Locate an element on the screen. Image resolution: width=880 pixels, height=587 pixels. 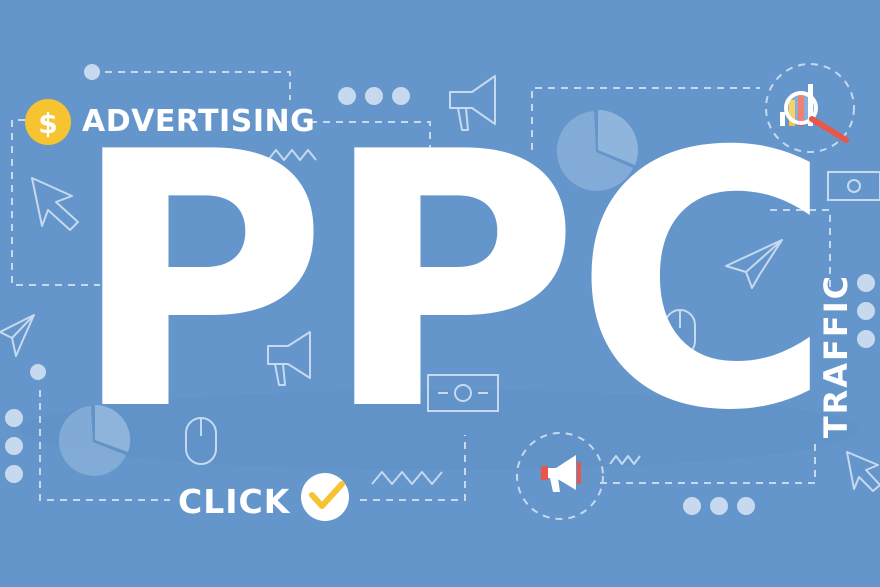
label-click: CLICK is located at coordinates (234, 501).